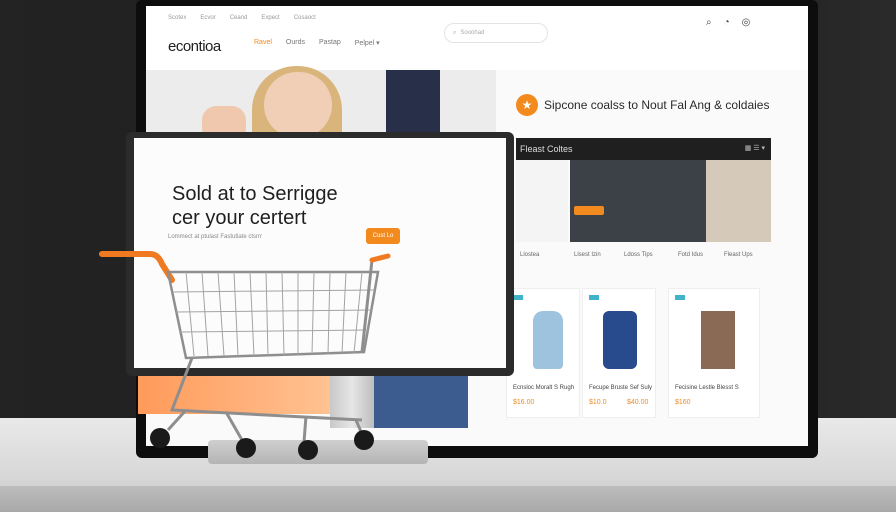  What do you see at coordinates (643, 149) in the screenshot?
I see `featured-strip: Fleast Coltes ▦ ☰ ▾` at bounding box center [643, 149].